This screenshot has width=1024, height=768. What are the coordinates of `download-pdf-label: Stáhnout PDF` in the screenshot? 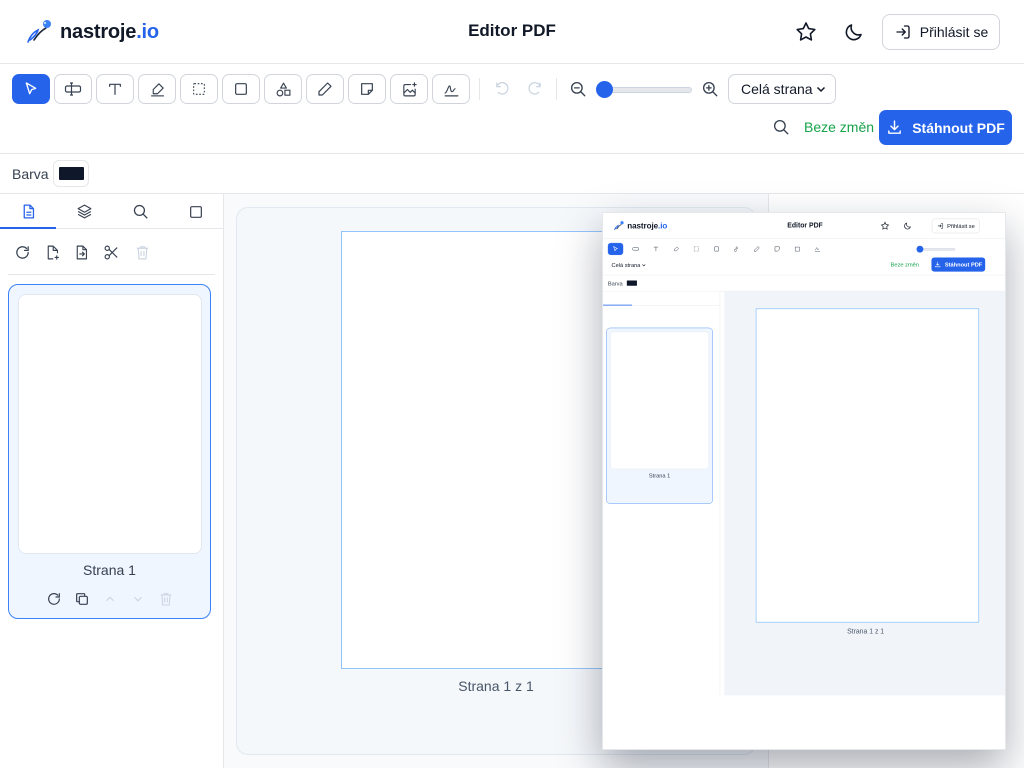 It's located at (958, 127).